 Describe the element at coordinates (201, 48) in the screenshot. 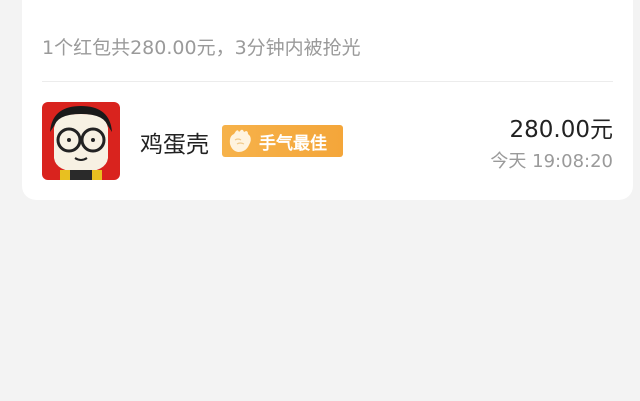

I see `red-packet-summary: 1个红包共280.00元，3分钟内被抢光` at that location.